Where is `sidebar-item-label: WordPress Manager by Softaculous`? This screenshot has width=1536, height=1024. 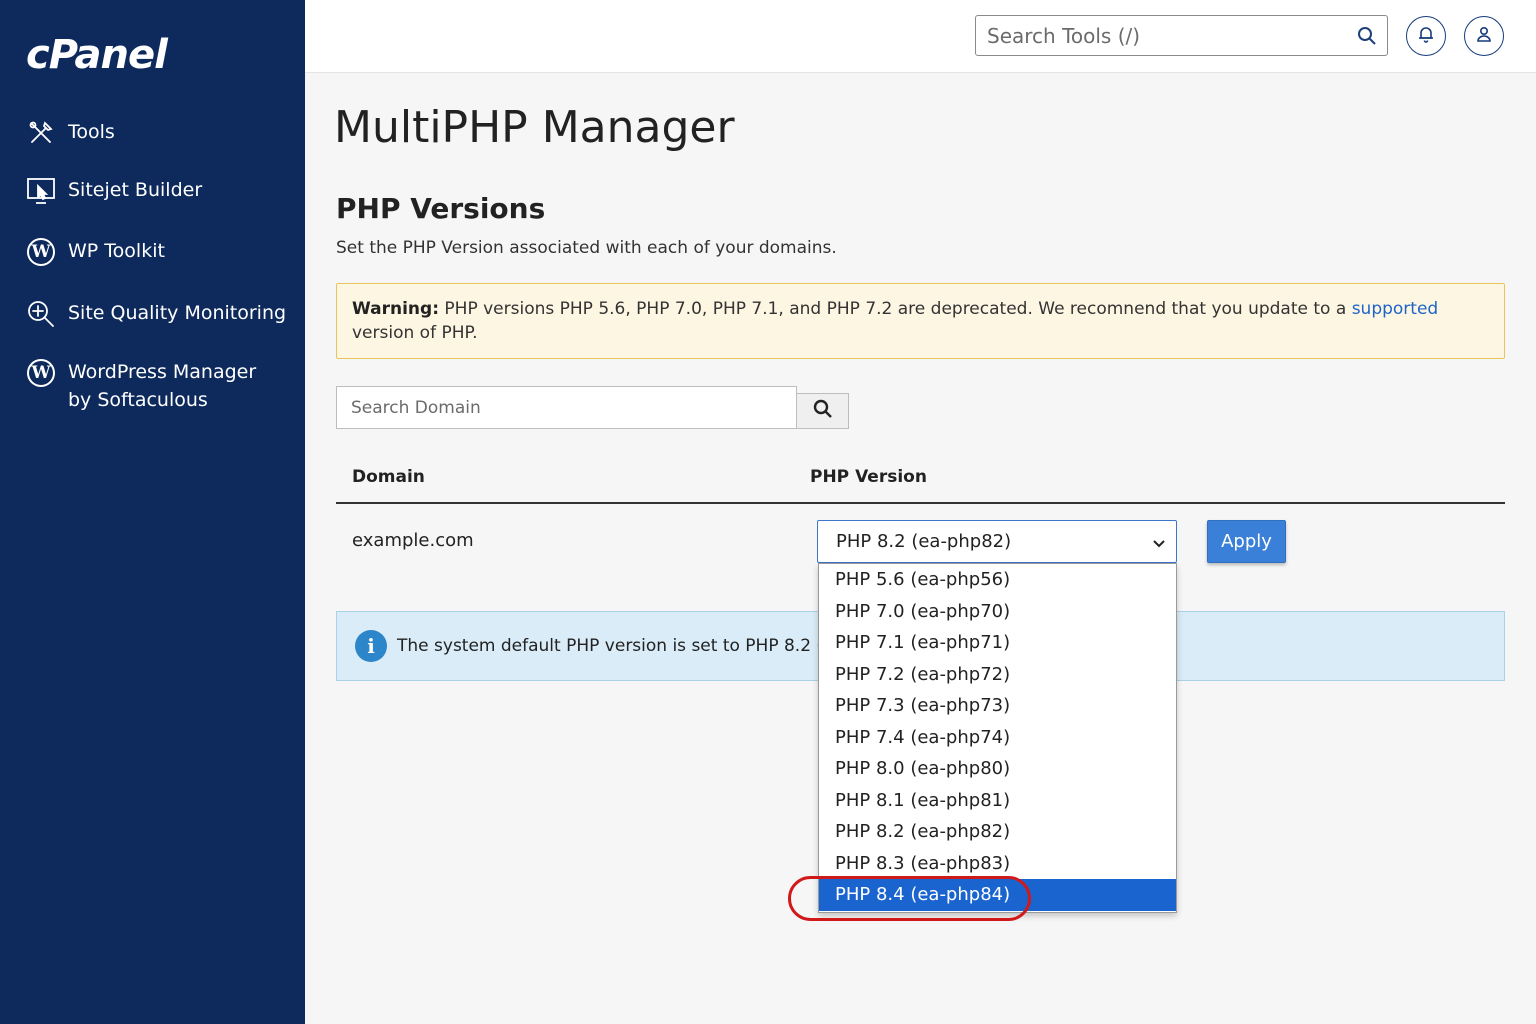
sidebar-item-label: WordPress Manager by Softaculous is located at coordinates (162, 386).